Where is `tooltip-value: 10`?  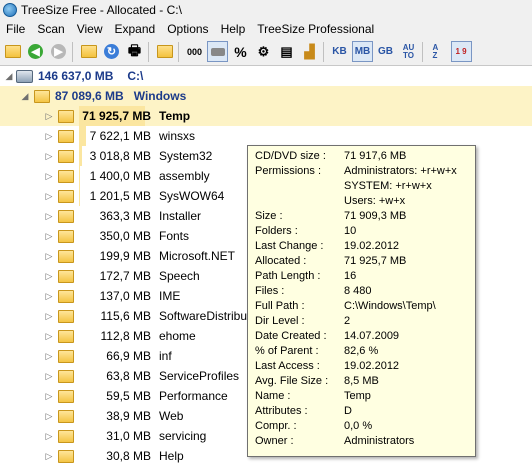 tooltip-value: 10 is located at coordinates (350, 231).